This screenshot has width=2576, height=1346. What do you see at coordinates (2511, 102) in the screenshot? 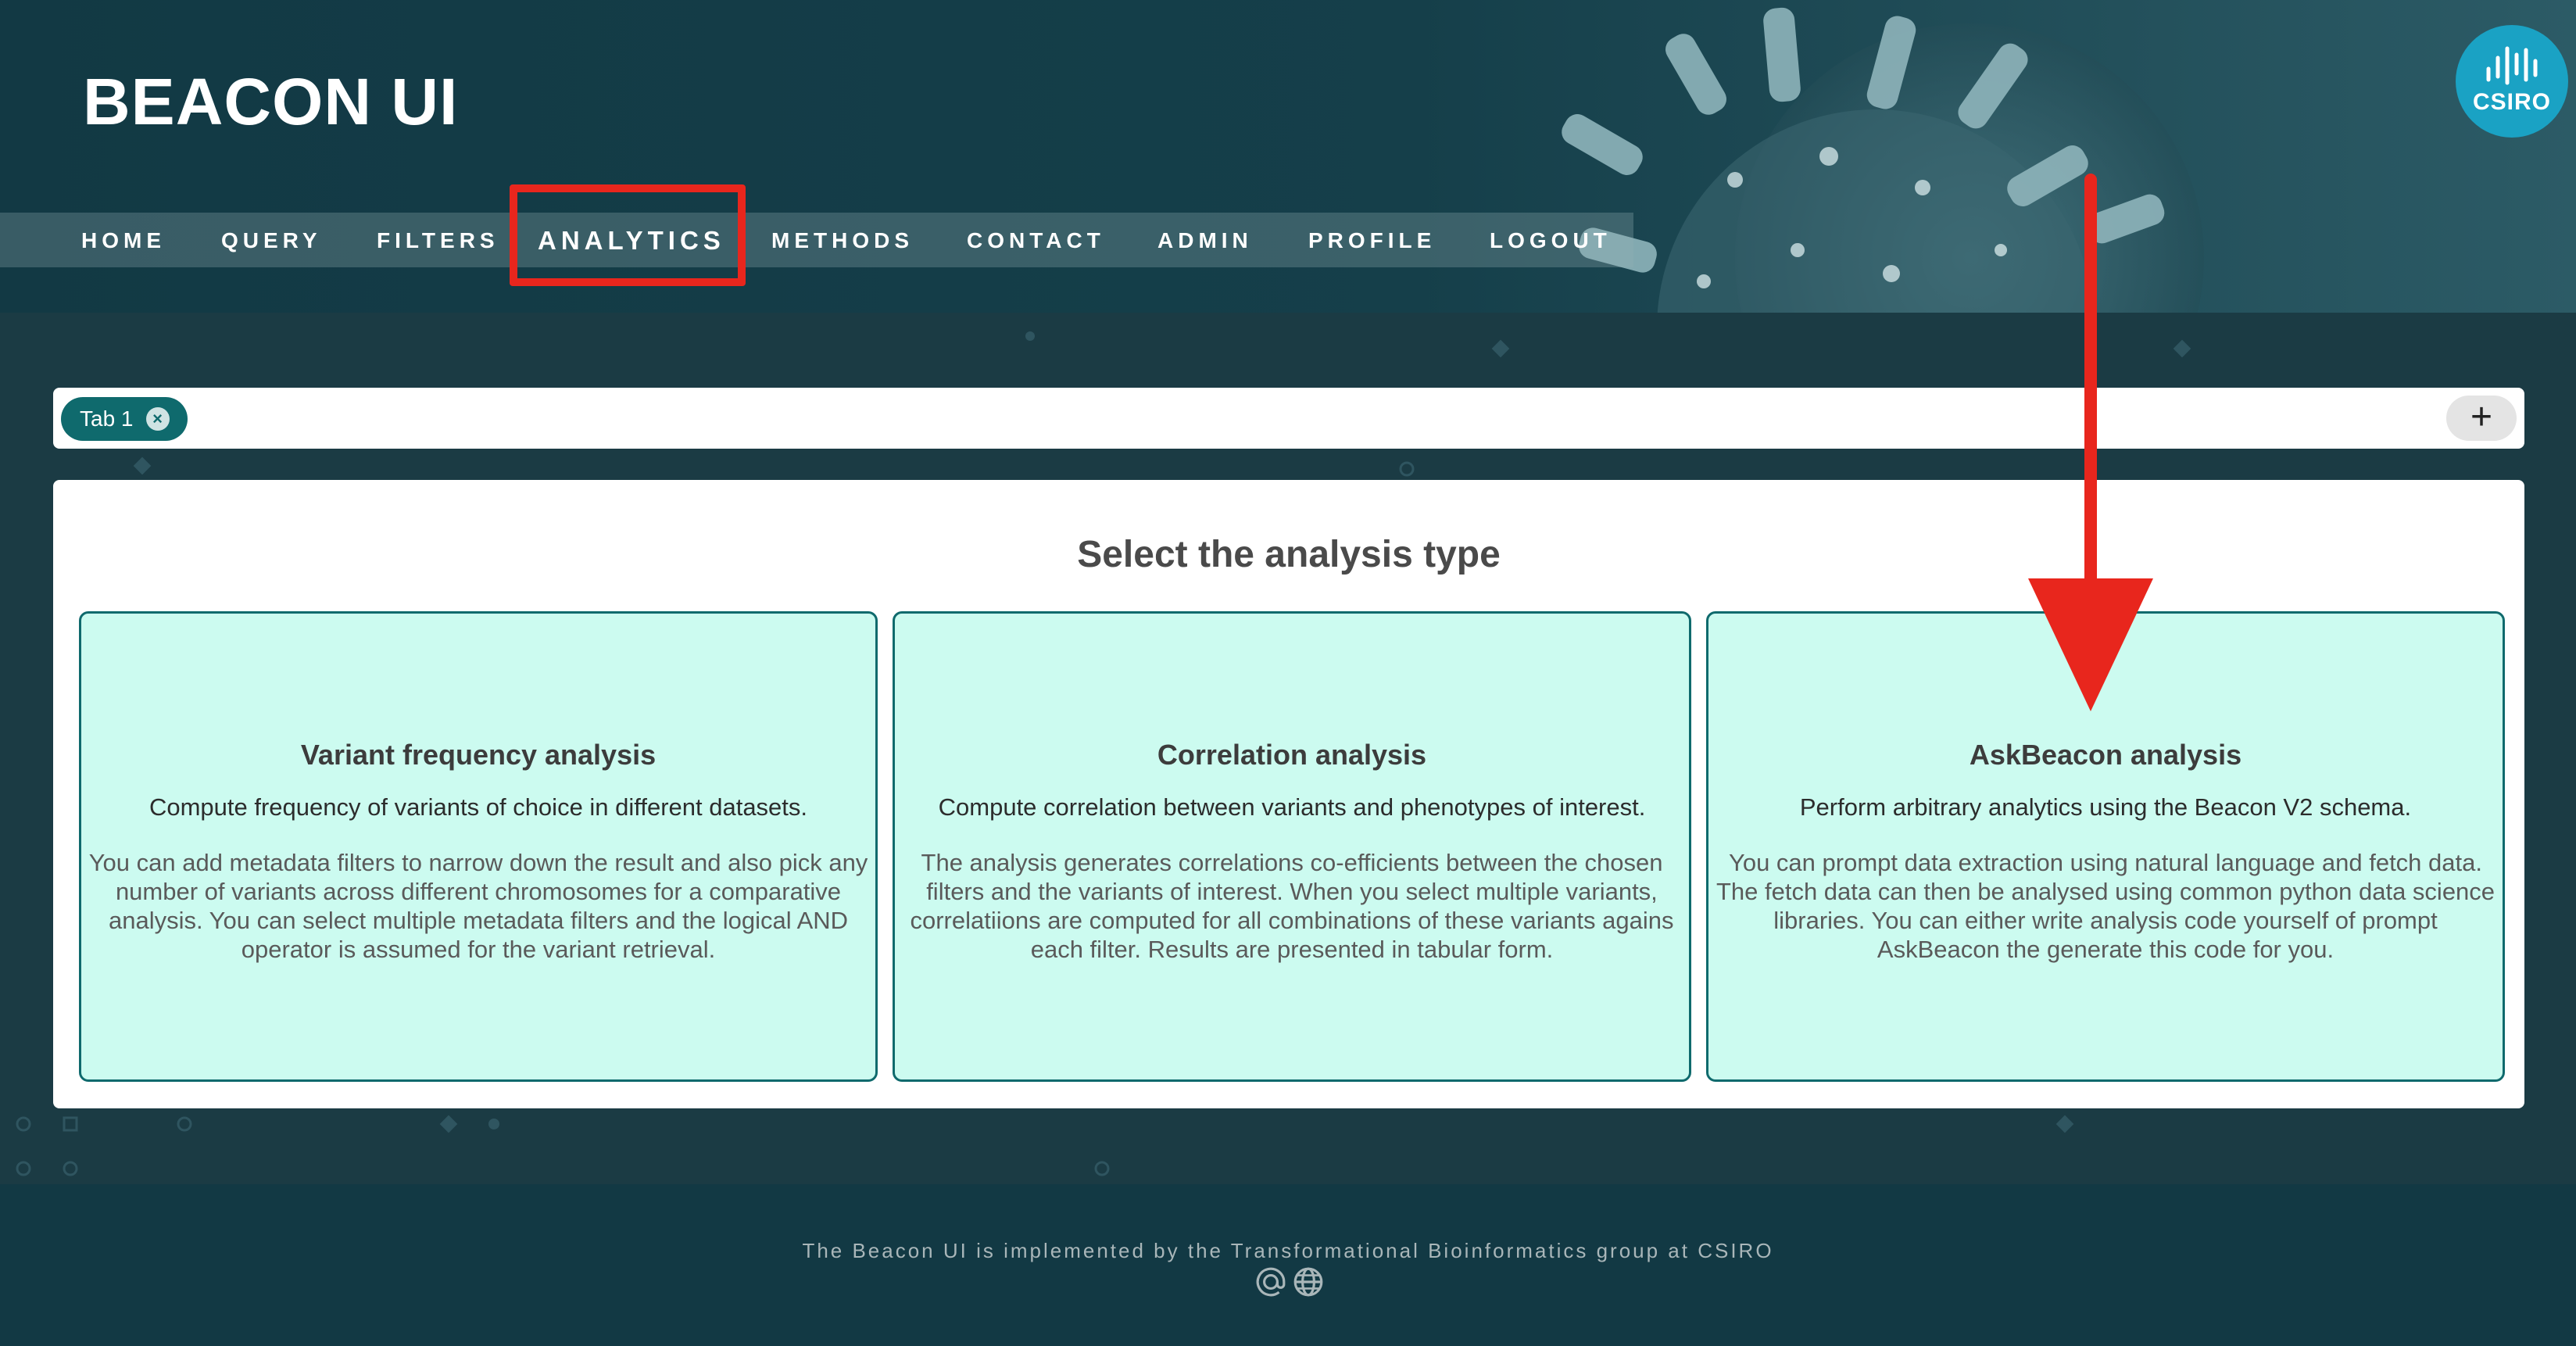
I see `csiro-logo-text: CSIRO` at bounding box center [2511, 102].